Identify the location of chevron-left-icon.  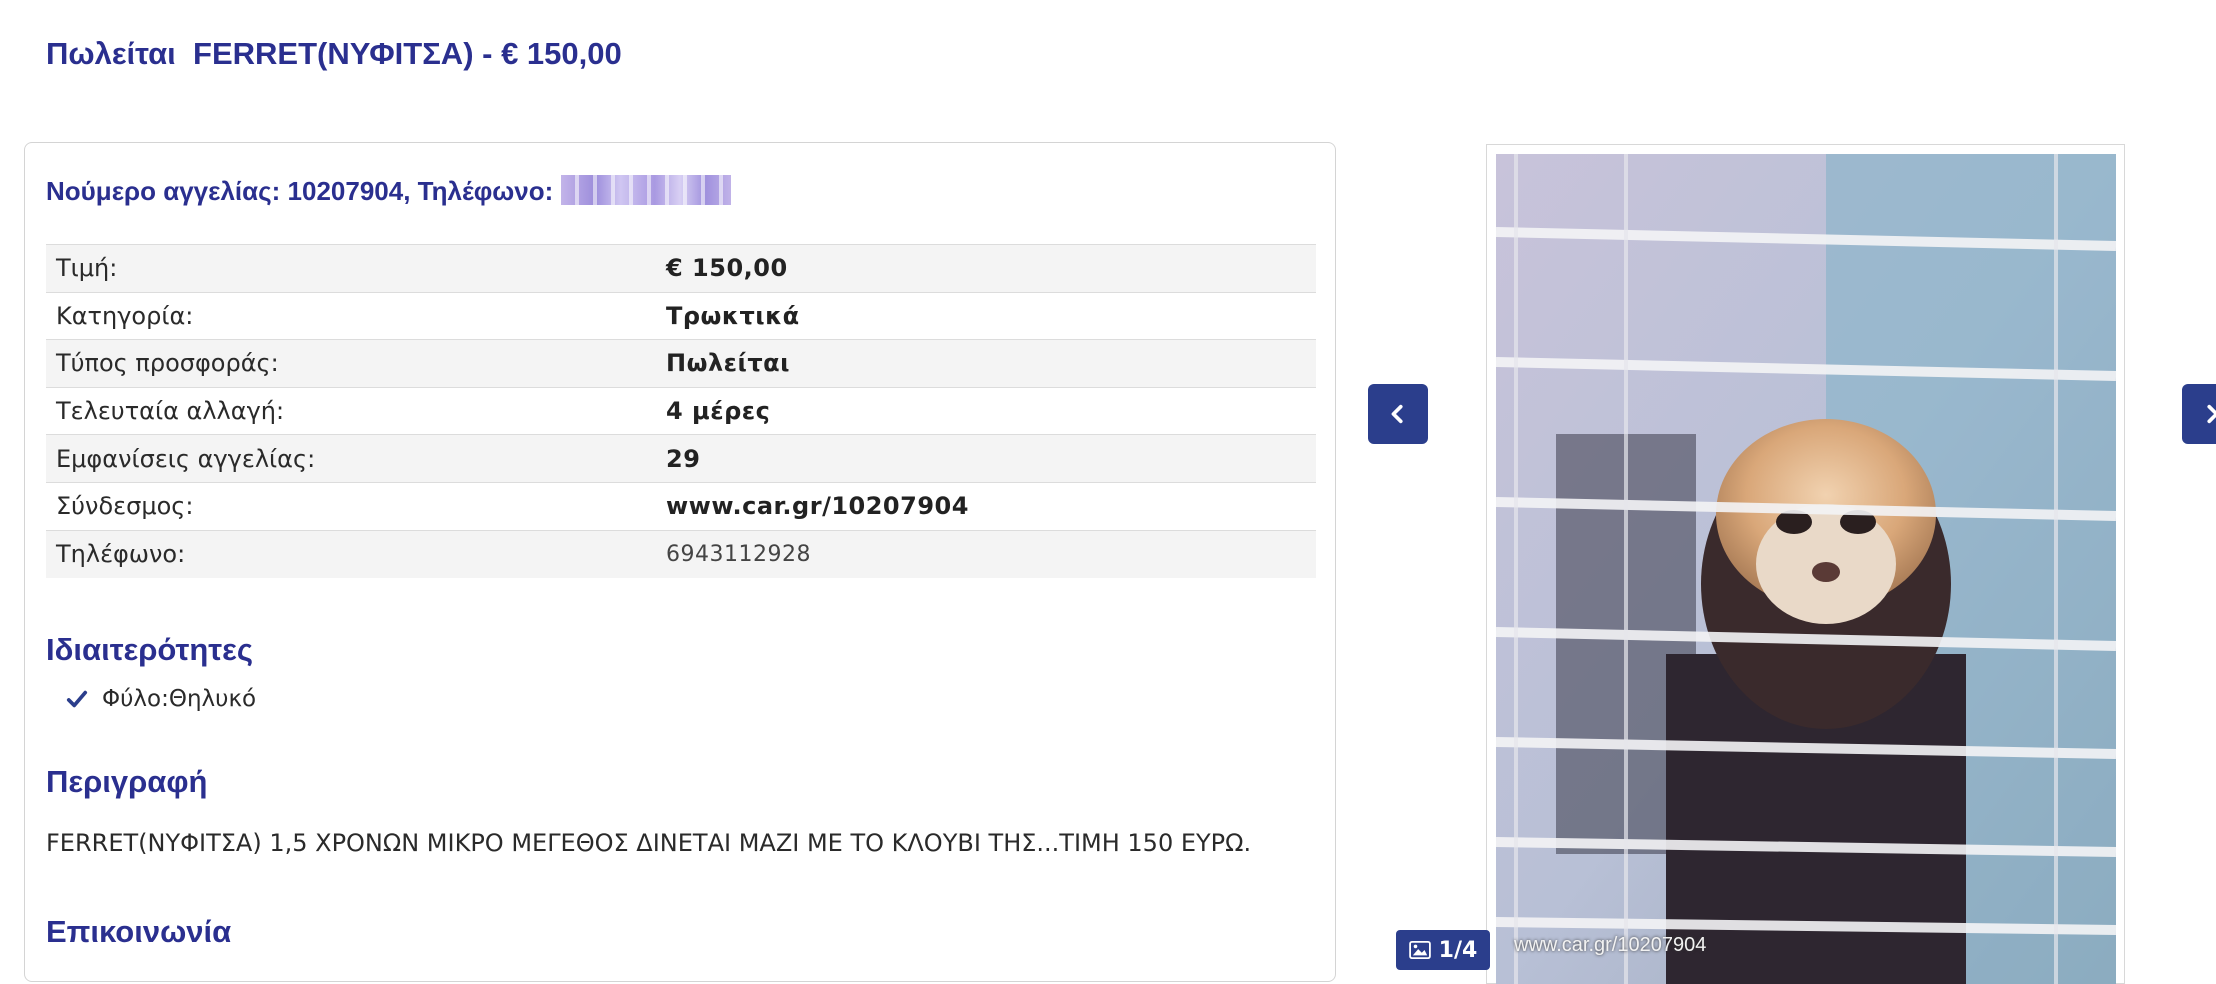
(1397, 414).